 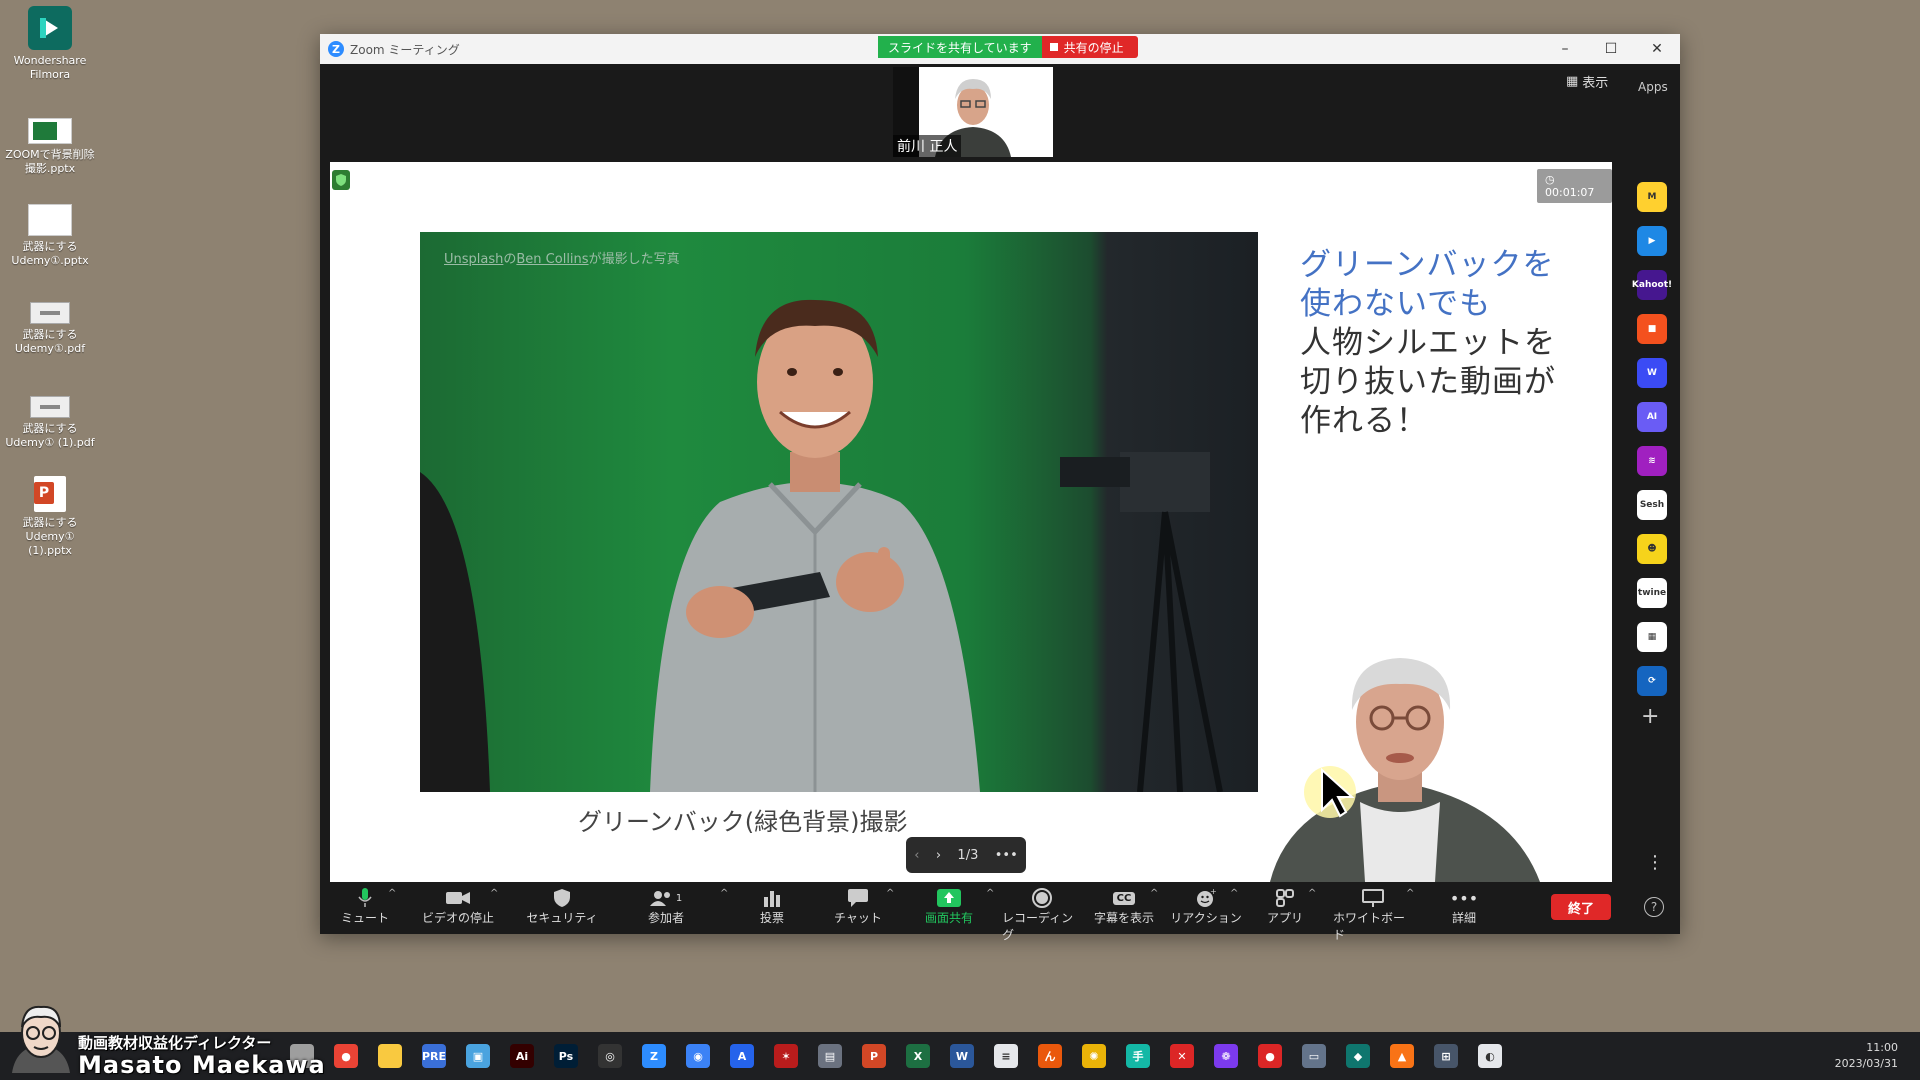 I want to click on participant-strip: 前川 正人 ▦ 表示 Apps, so click(x=1000, y=113).